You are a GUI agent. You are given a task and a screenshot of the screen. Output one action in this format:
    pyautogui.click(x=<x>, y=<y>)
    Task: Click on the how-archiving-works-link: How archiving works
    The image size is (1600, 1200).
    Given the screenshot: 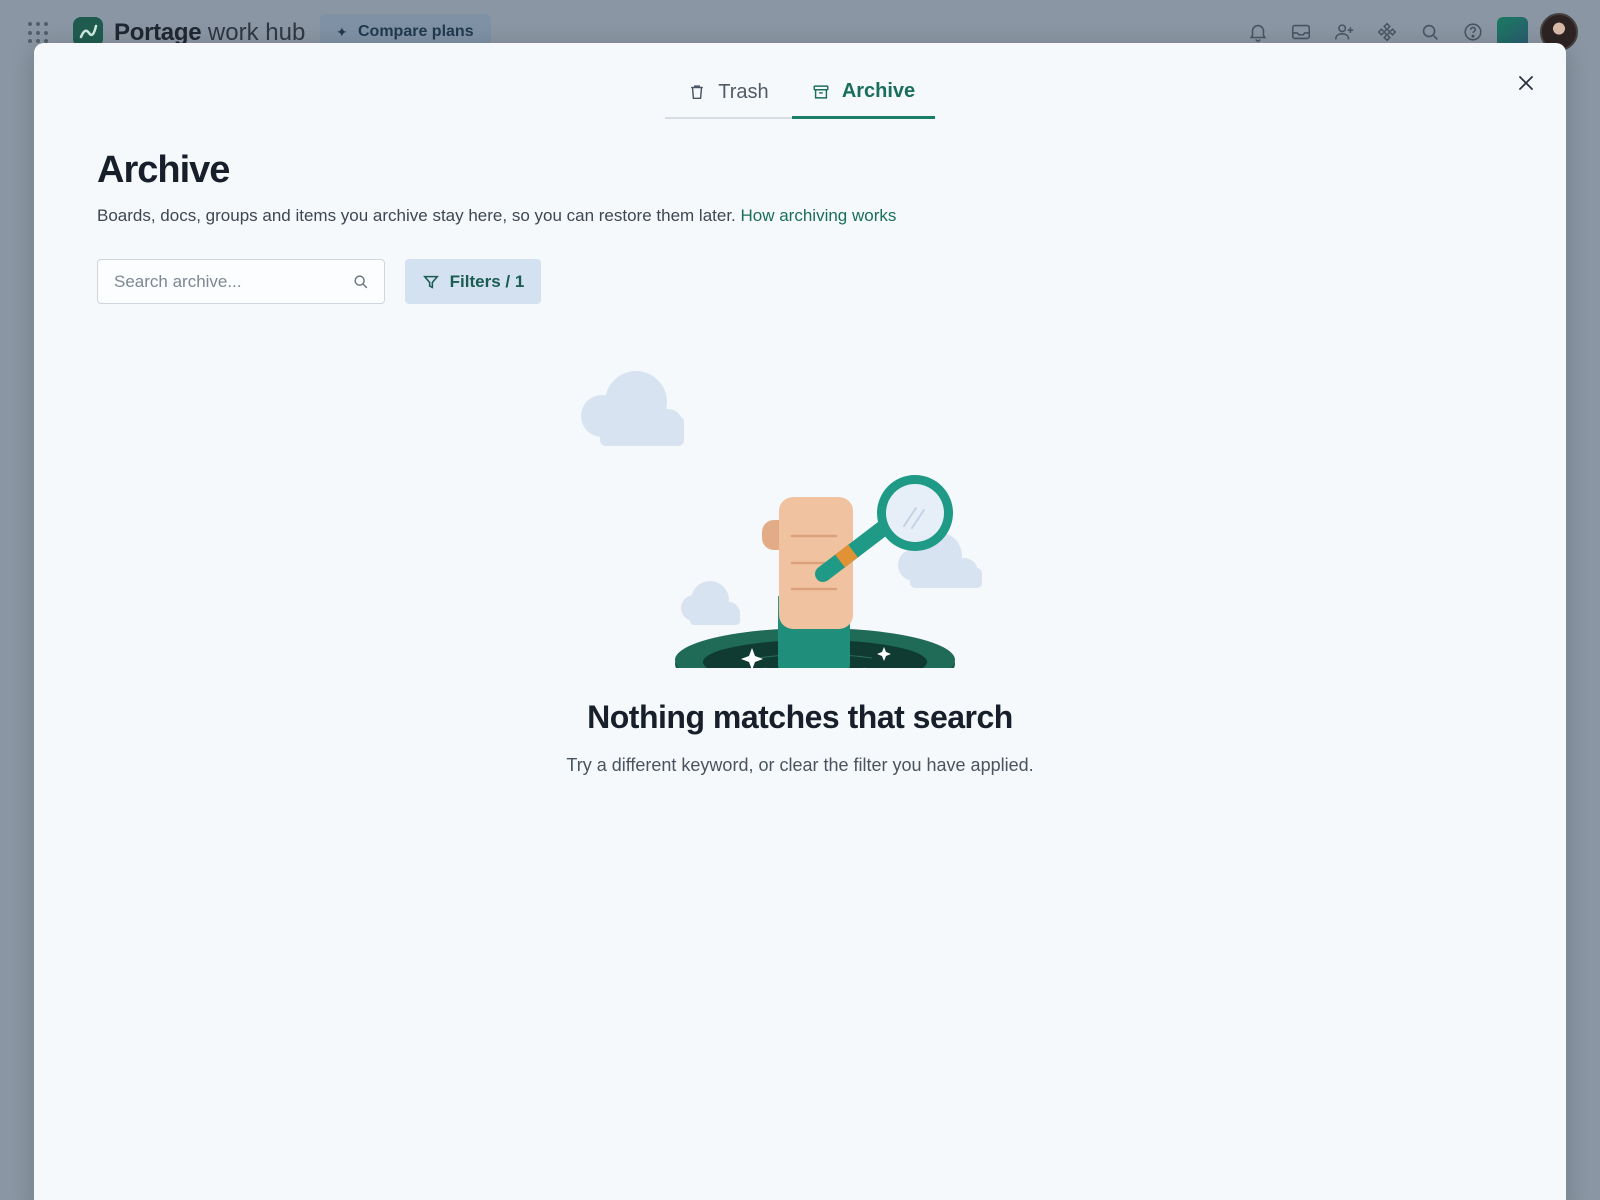 What is the action you would take?
    pyautogui.click(x=819, y=215)
    